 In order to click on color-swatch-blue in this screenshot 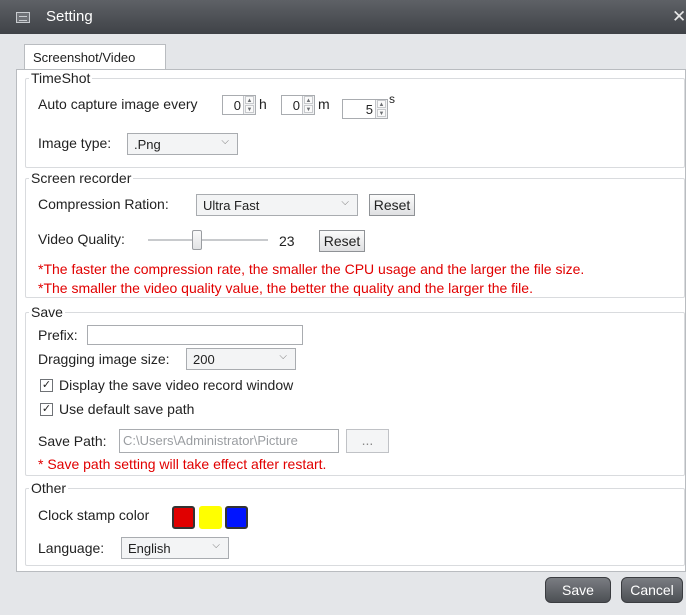, I will do `click(236, 517)`.